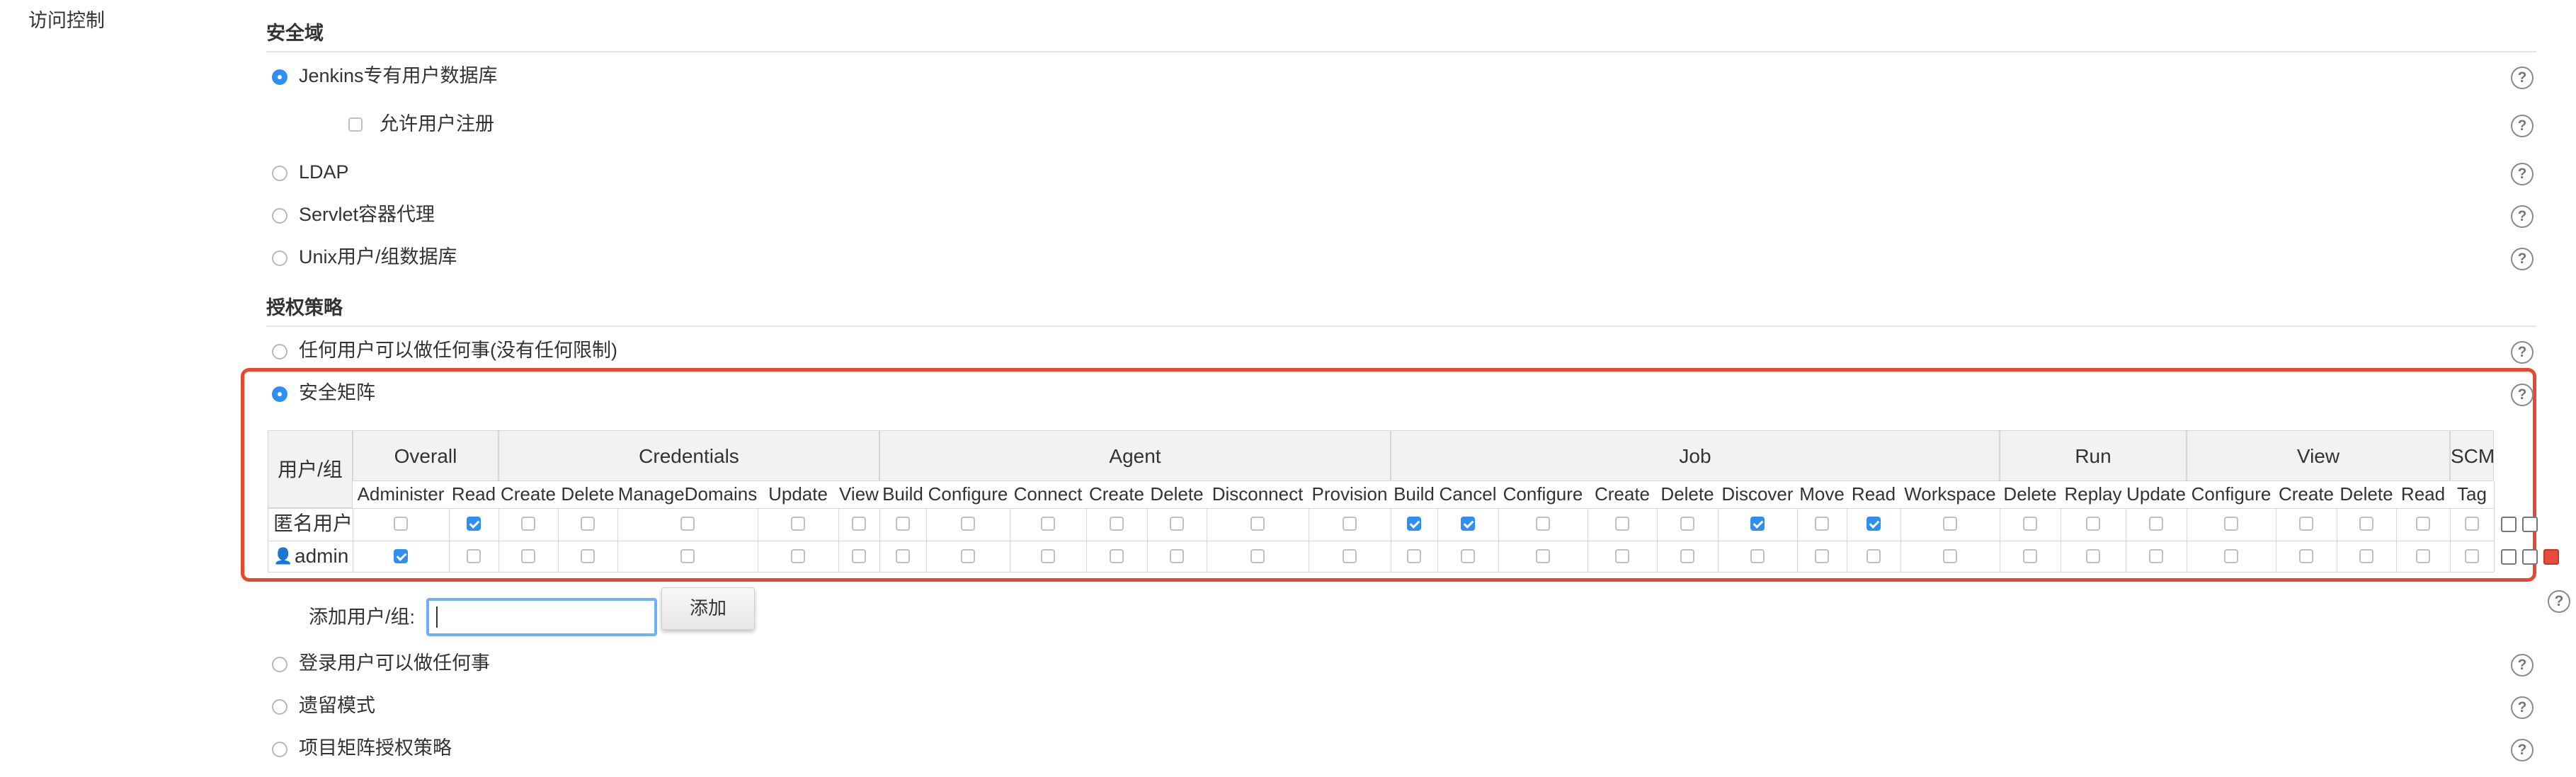  Describe the element at coordinates (280, 707) in the screenshot. I see `auth-radio-legacy` at that location.